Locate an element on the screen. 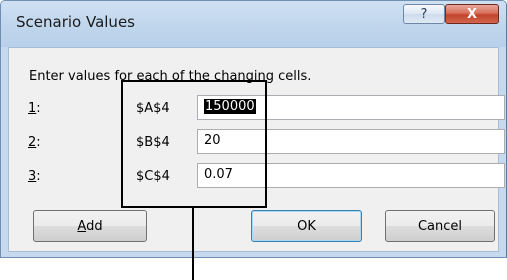 The width and height of the screenshot is (507, 280). close-button: X is located at coordinates (472, 14).